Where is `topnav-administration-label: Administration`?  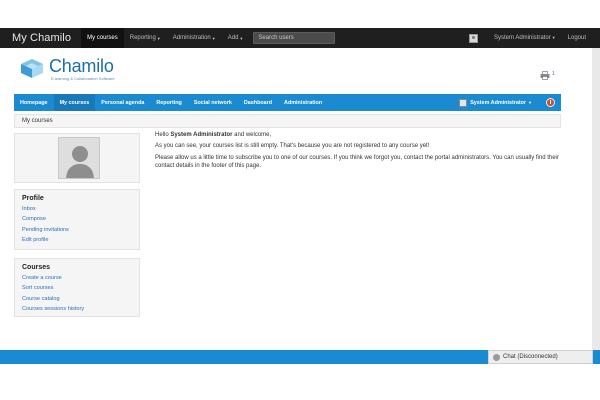
topnav-administration-label: Administration is located at coordinates (191, 38).